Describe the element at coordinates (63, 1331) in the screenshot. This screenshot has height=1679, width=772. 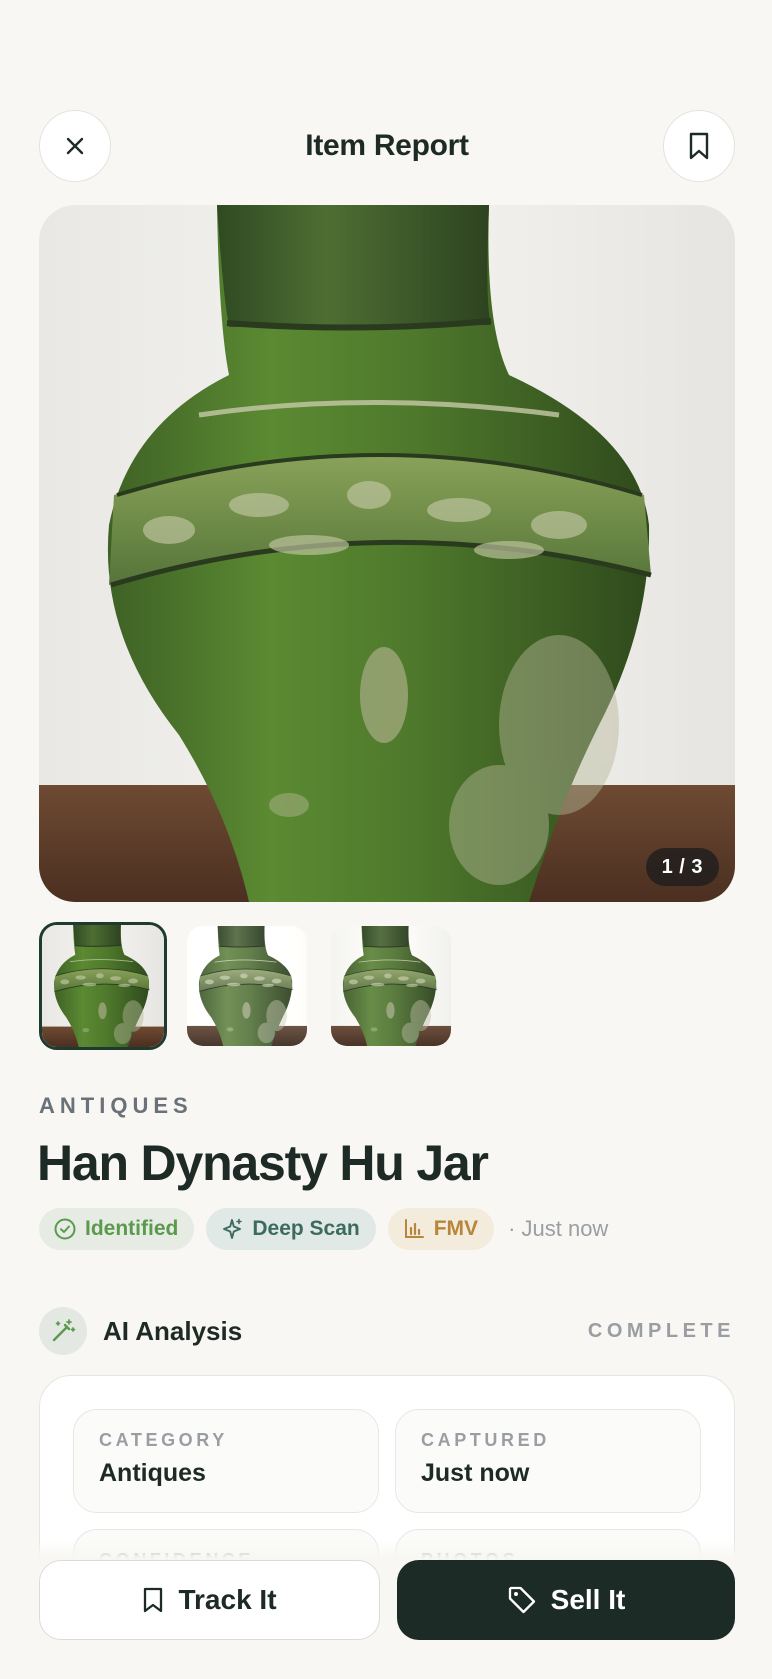
I see `magic-wand-icon` at that location.